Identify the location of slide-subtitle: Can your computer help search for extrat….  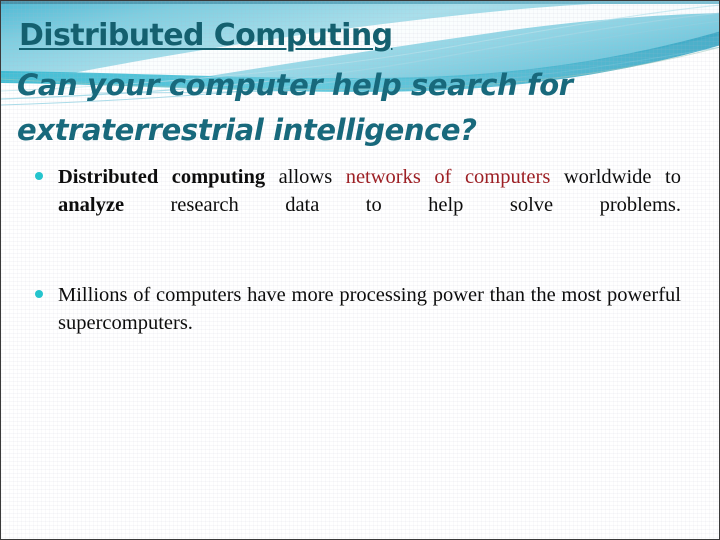
(337, 108).